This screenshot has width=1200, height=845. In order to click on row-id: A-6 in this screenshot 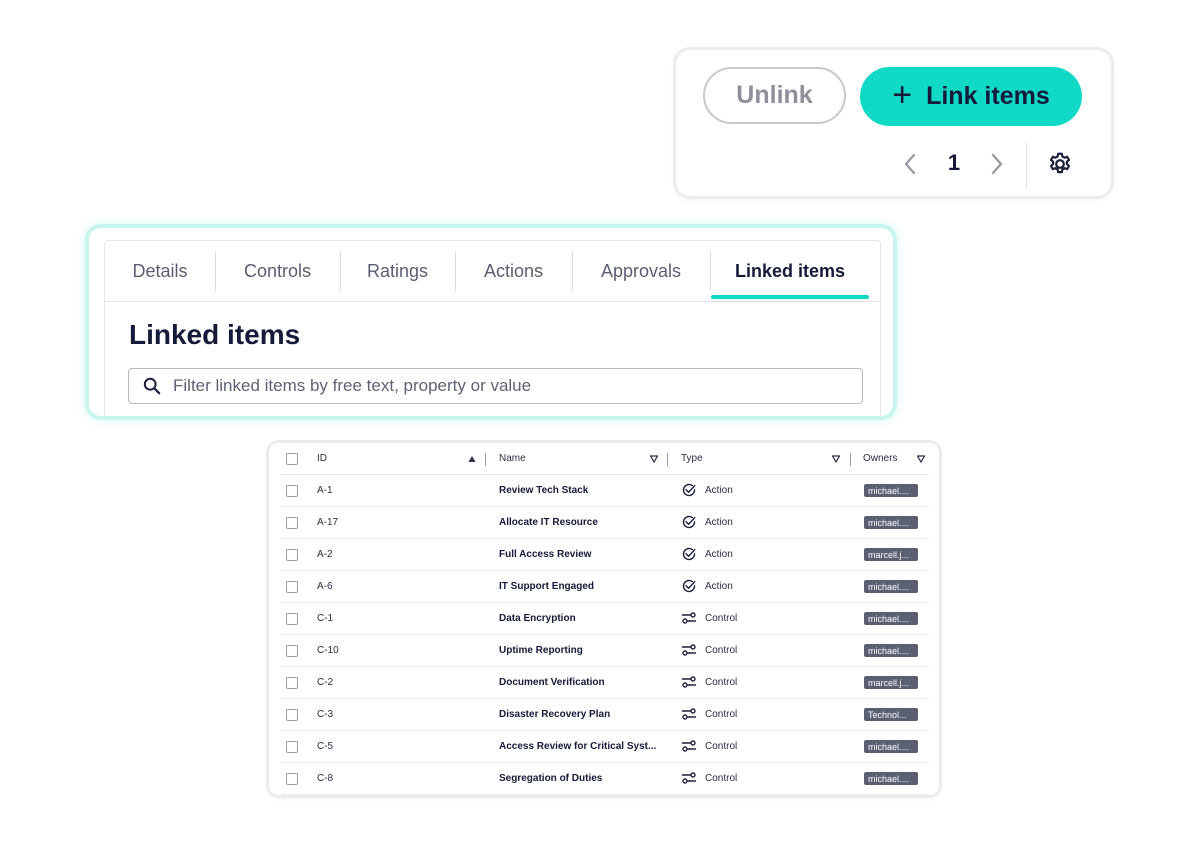, I will do `click(325, 586)`.